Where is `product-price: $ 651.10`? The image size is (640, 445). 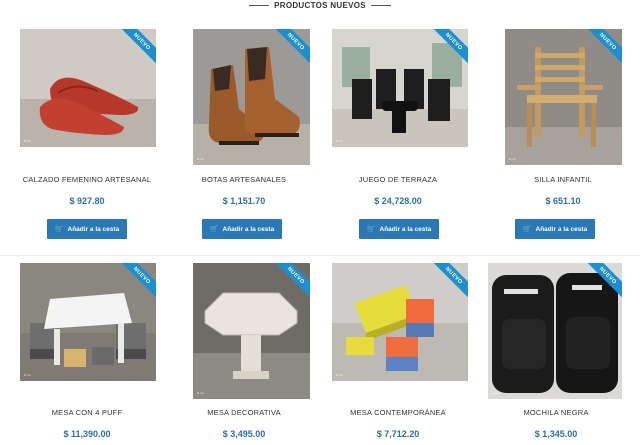
product-price: $ 651.10 is located at coordinates (563, 201).